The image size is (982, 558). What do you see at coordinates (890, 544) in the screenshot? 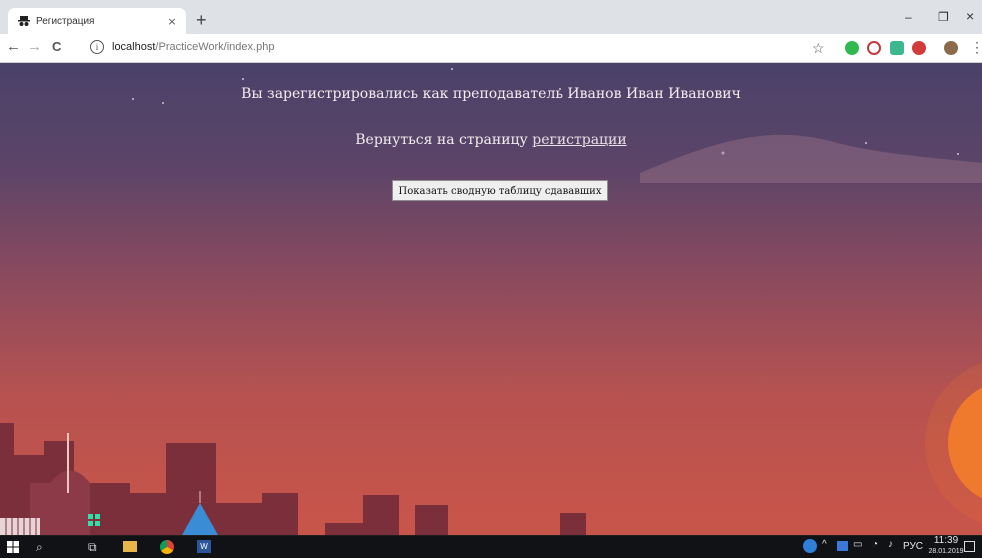
I see `volume-icon: ♪` at bounding box center [890, 544].